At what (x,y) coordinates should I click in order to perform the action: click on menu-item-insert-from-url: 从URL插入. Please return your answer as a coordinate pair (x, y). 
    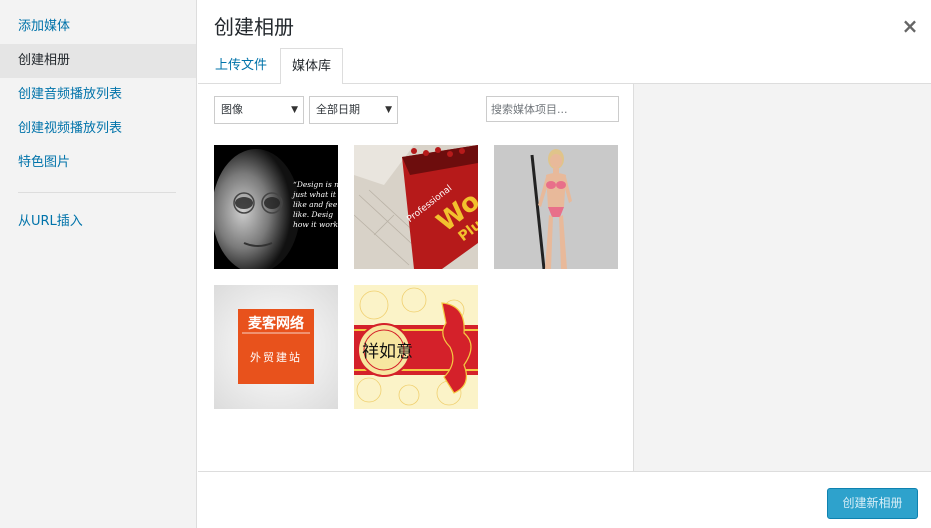
    Looking at the image, I should click on (98, 222).